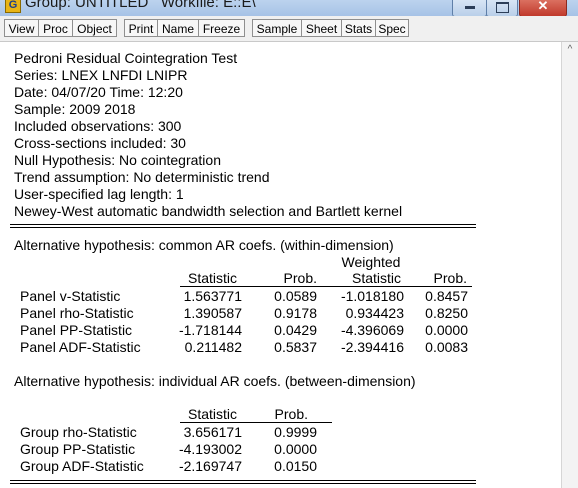  Describe the element at coordinates (94, 28) in the screenshot. I see `object-button: Object` at that location.